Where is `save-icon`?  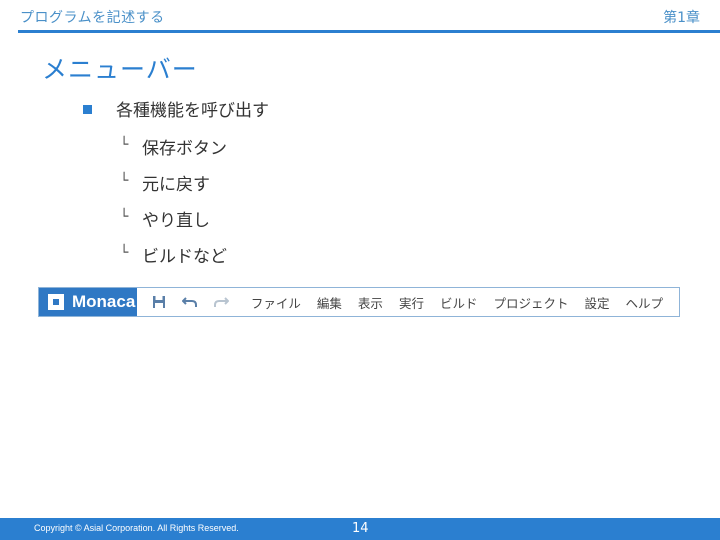 save-icon is located at coordinates (159, 302).